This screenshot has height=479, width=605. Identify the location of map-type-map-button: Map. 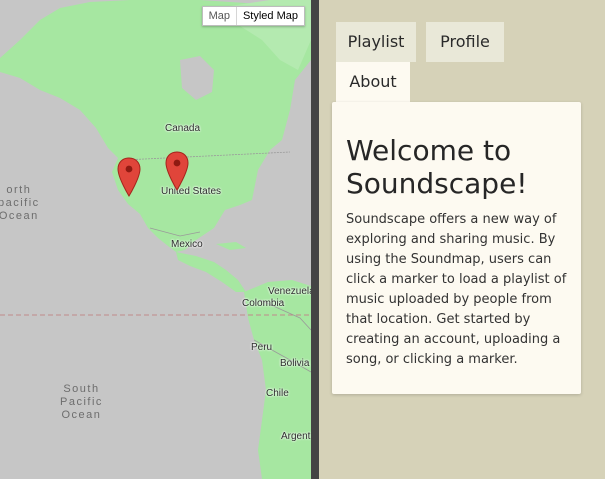
(219, 16).